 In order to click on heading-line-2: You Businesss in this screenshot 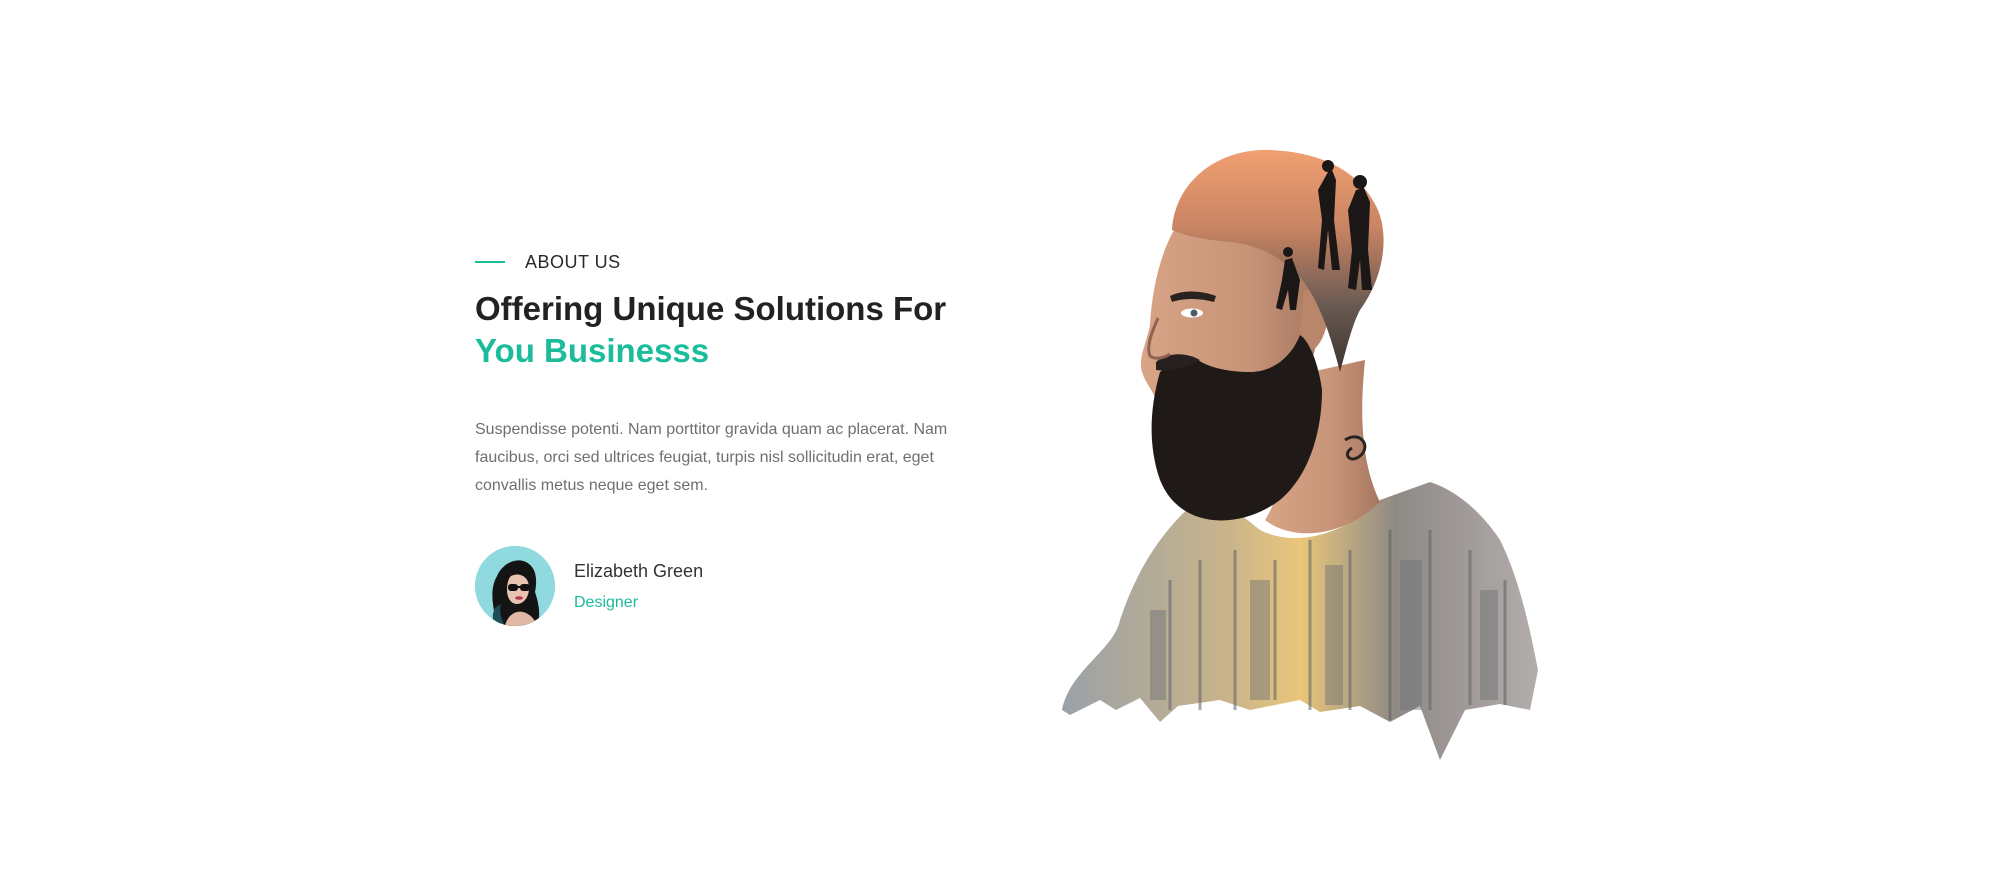, I will do `click(592, 350)`.